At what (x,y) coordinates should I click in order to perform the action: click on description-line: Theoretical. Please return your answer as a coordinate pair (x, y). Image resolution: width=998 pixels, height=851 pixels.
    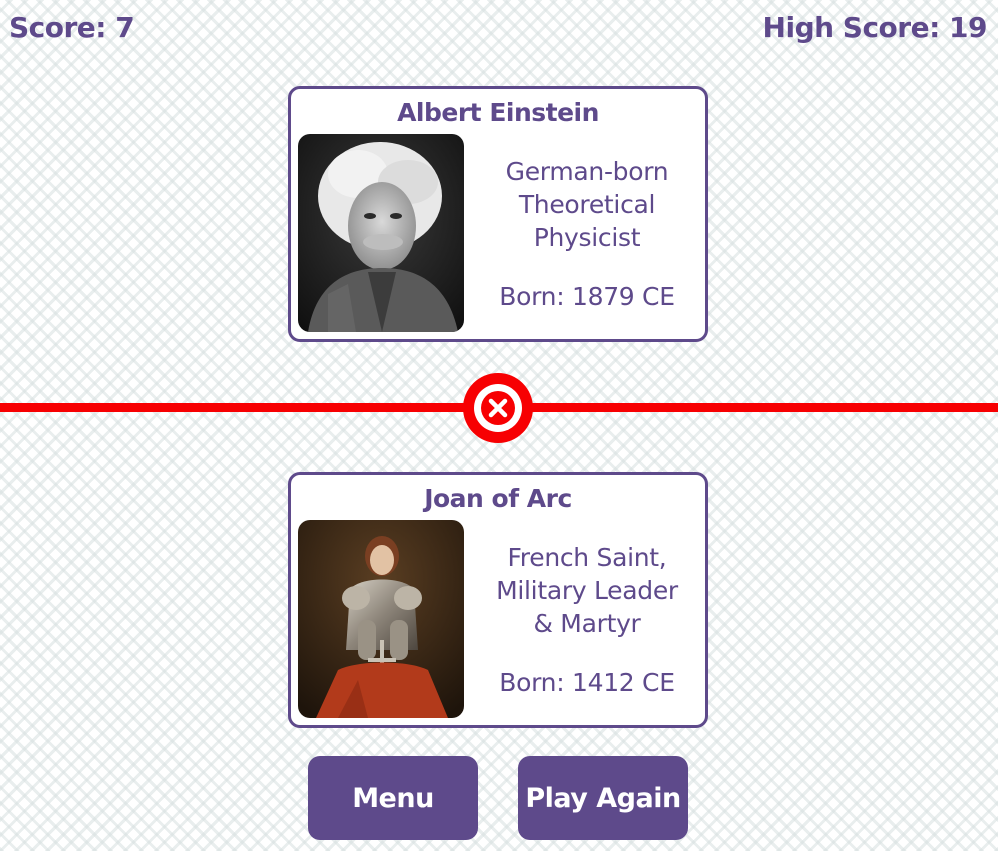
    Looking at the image, I should click on (587, 204).